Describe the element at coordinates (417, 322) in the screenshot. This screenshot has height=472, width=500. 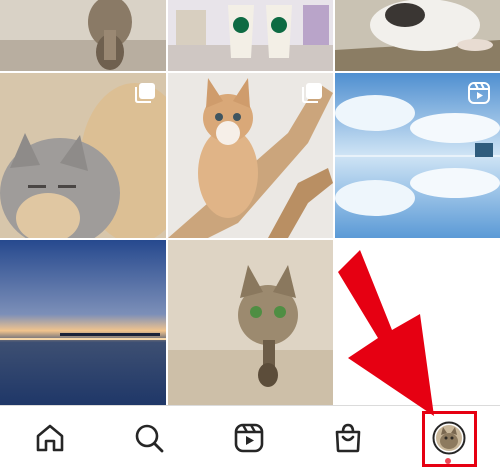
I see `post-empty-slot` at that location.